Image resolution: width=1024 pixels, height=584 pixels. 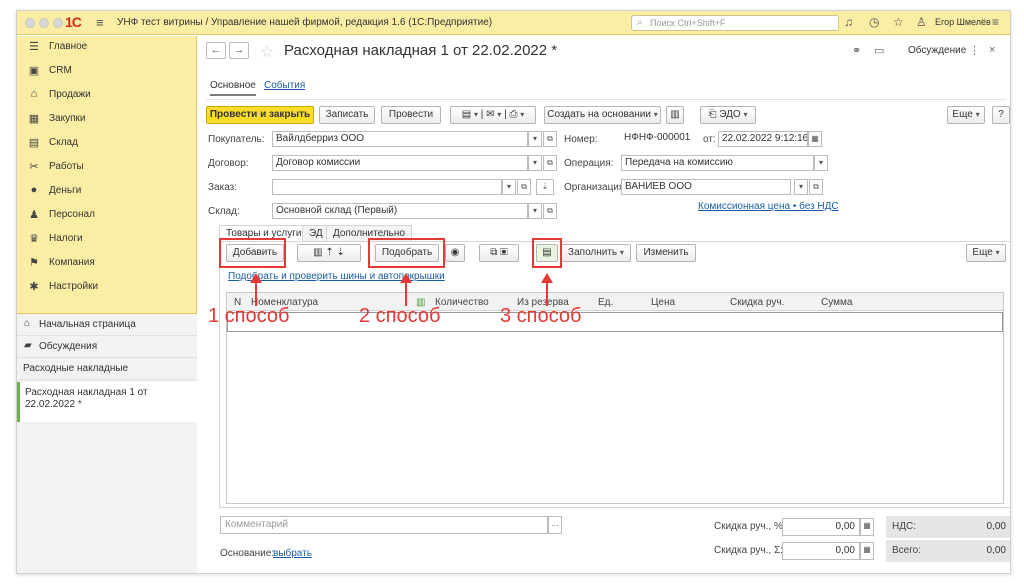 What do you see at coordinates (455, 253) in the screenshot?
I see `view-icon: ◉` at bounding box center [455, 253].